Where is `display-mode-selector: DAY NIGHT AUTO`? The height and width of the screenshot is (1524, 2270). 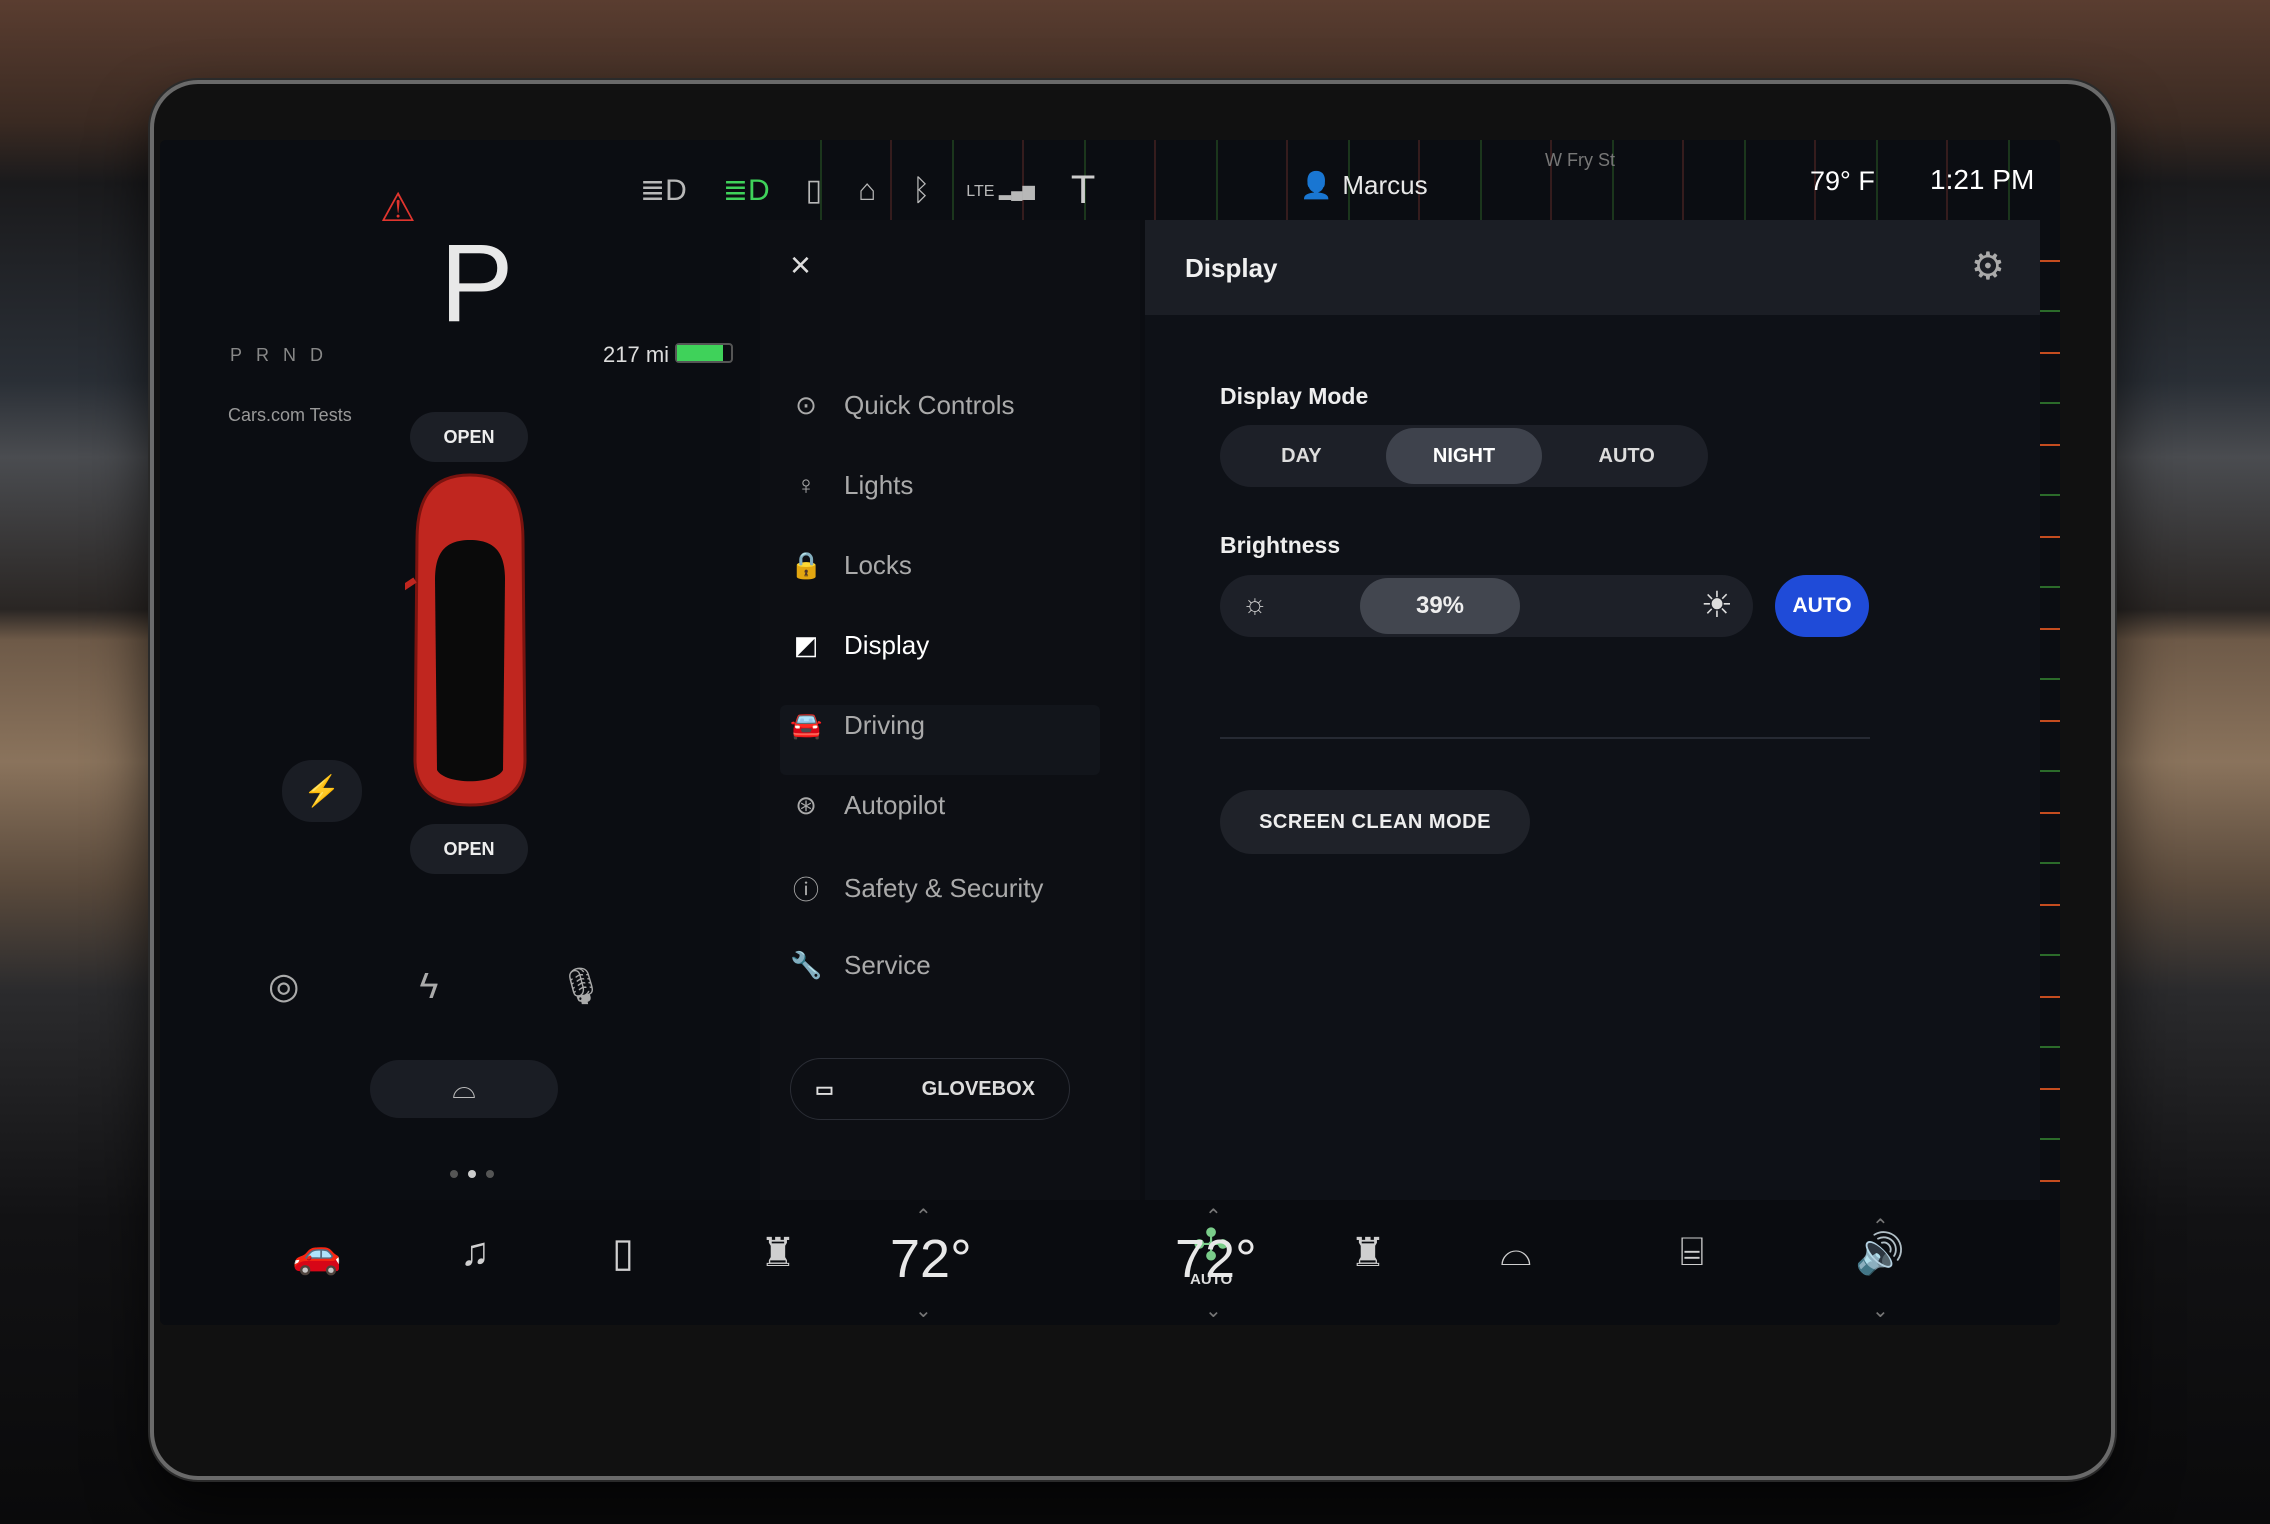
display-mode-selector: DAY NIGHT AUTO is located at coordinates (1464, 456).